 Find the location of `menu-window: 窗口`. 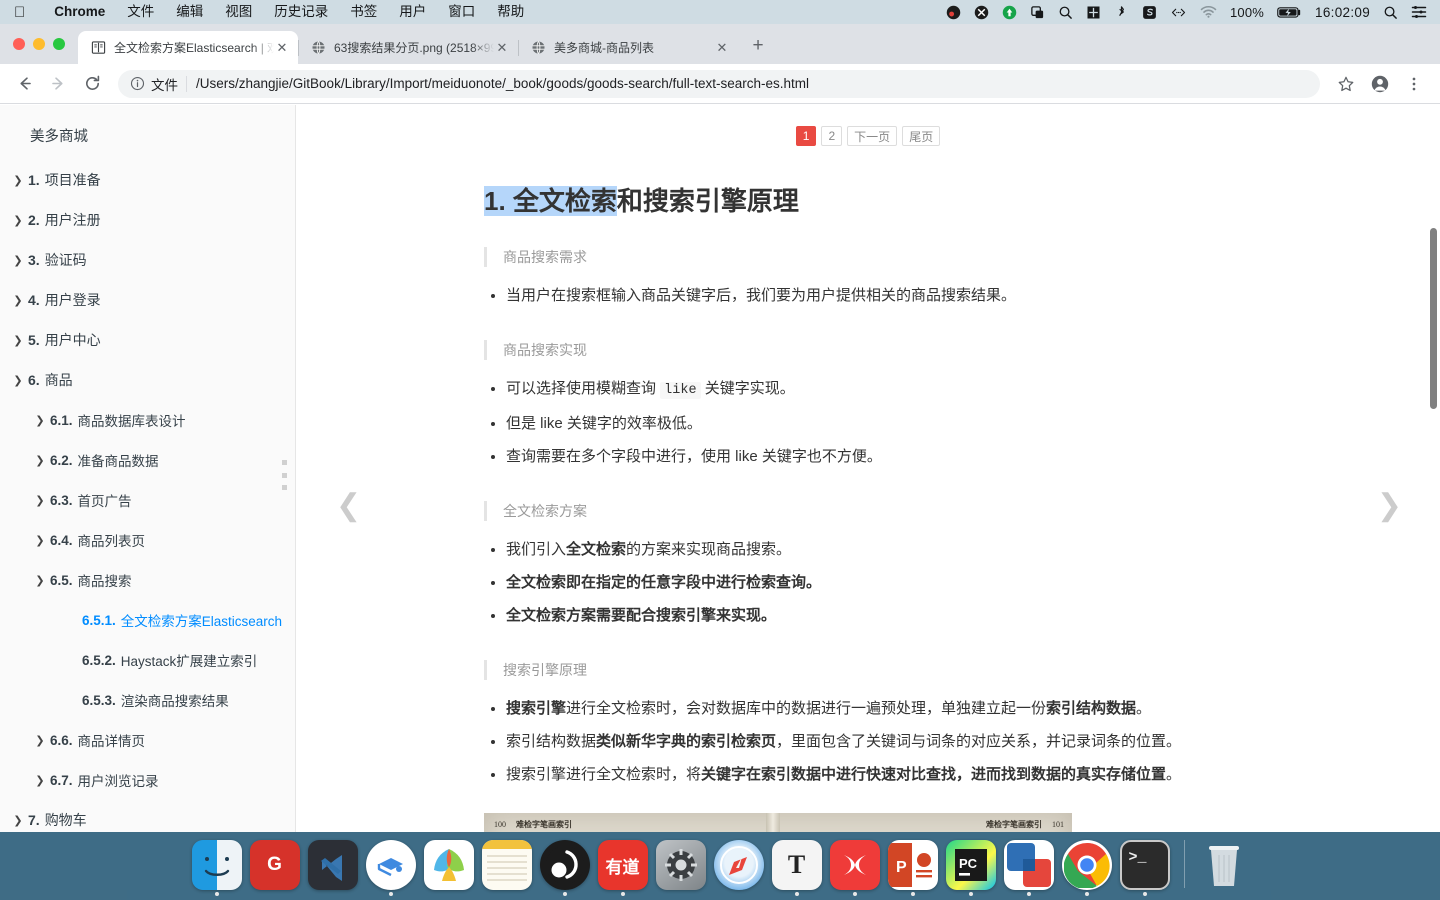

menu-window: 窗口 is located at coordinates (461, 12).